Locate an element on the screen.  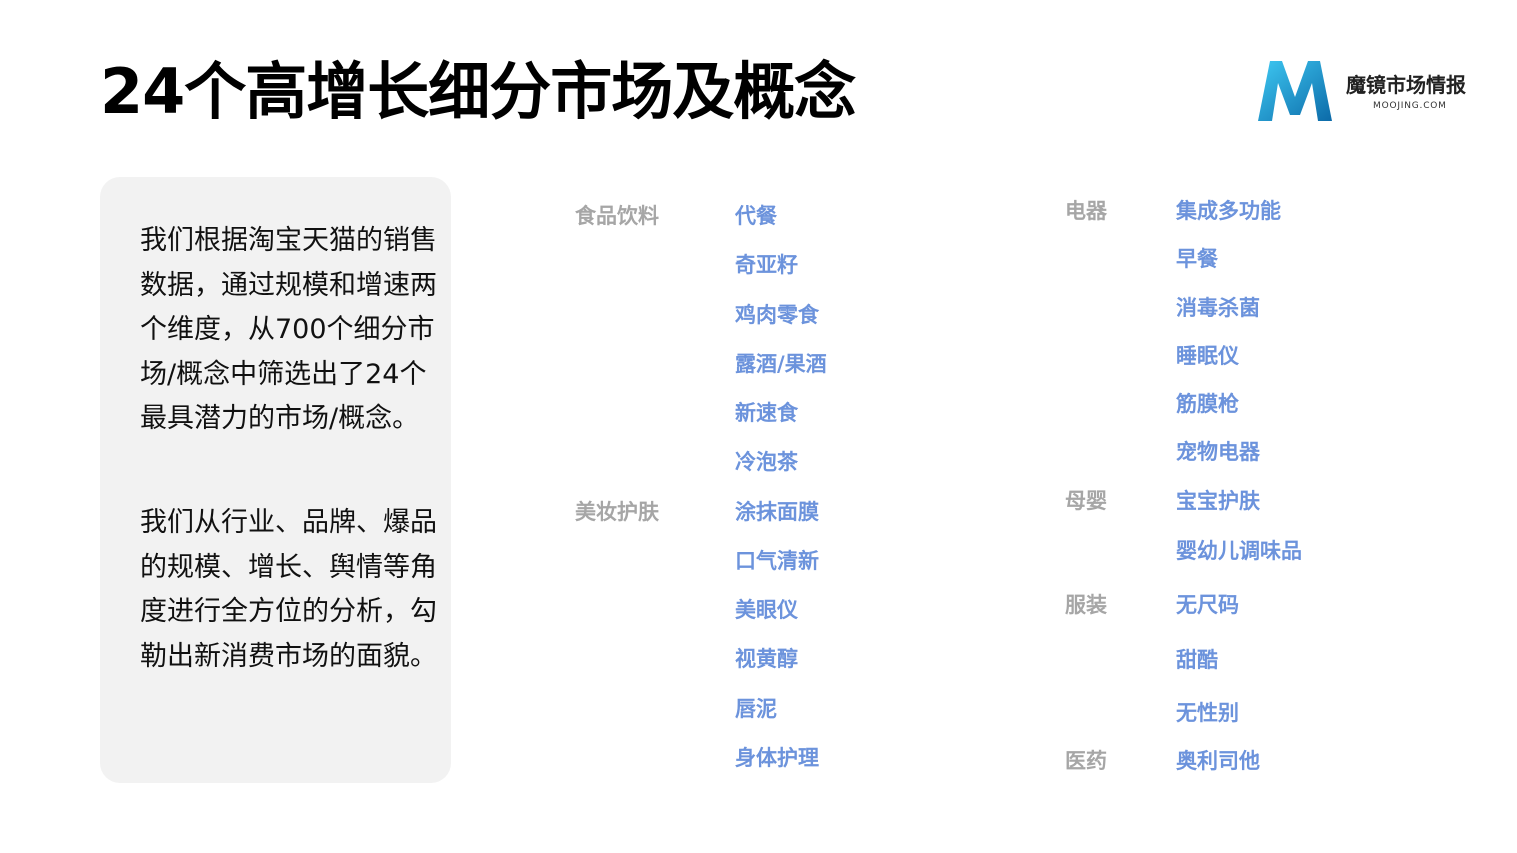
list-item: 早餐 is located at coordinates (1197, 259).